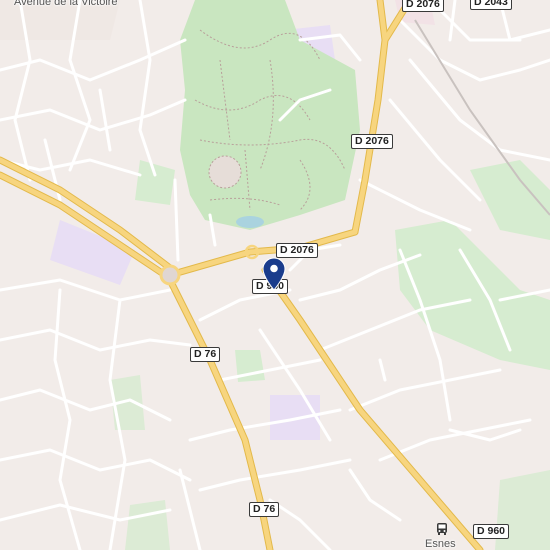 The width and height of the screenshot is (550, 550). I want to click on road-shield-d960-south: D 960, so click(491, 531).